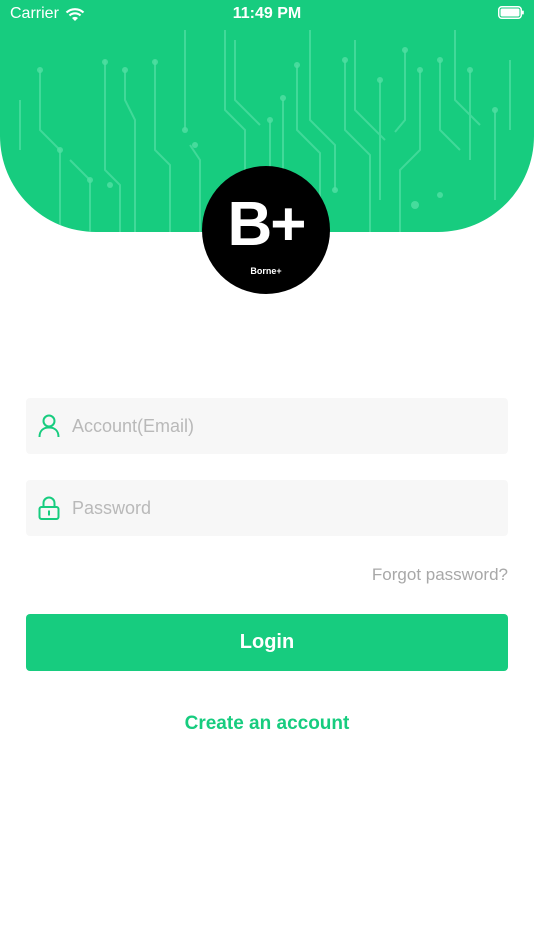 This screenshot has width=534, height=950. Describe the element at coordinates (282, 426) in the screenshot. I see `account-input` at that location.